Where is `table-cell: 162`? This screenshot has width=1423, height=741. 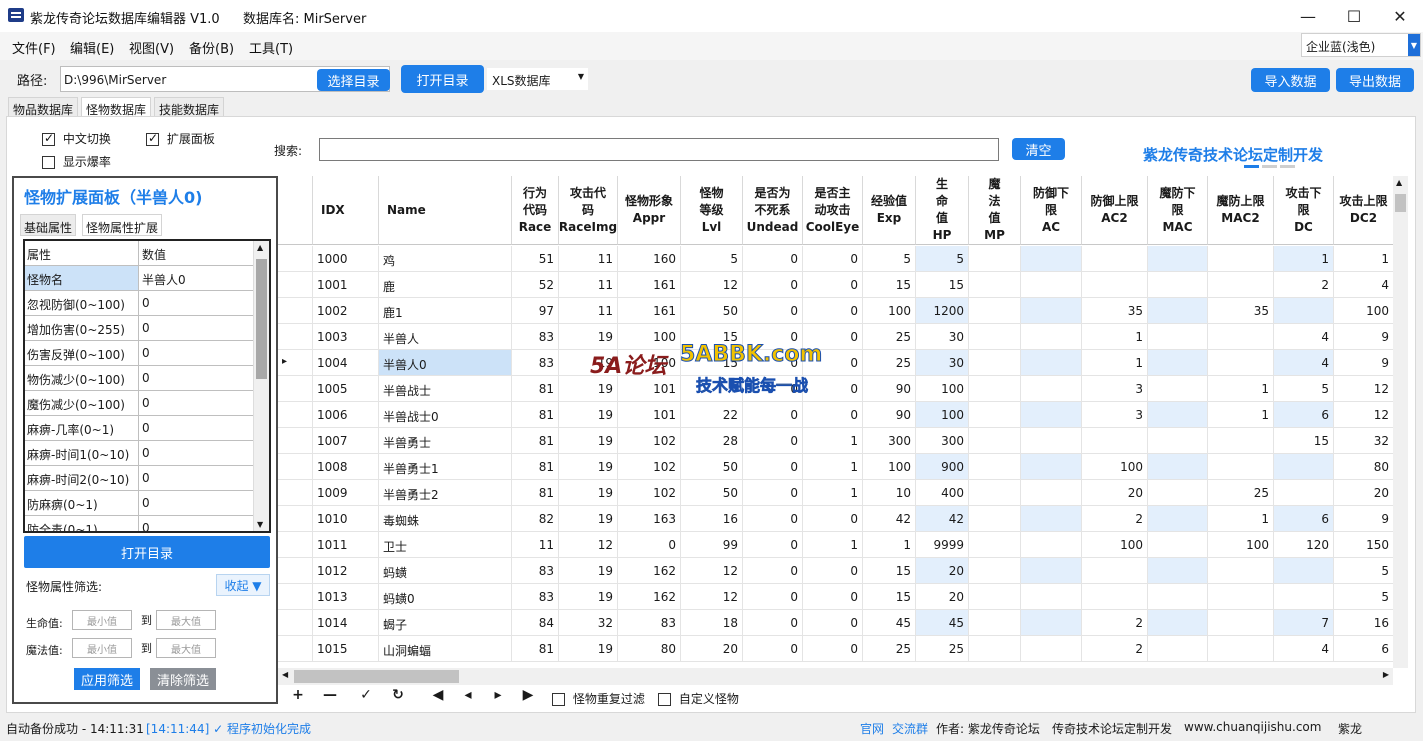 table-cell: 162 is located at coordinates (649, 571).